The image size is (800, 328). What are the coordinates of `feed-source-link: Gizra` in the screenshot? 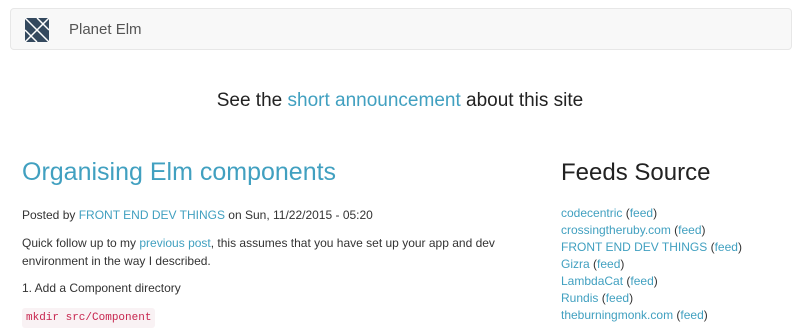 It's located at (575, 264).